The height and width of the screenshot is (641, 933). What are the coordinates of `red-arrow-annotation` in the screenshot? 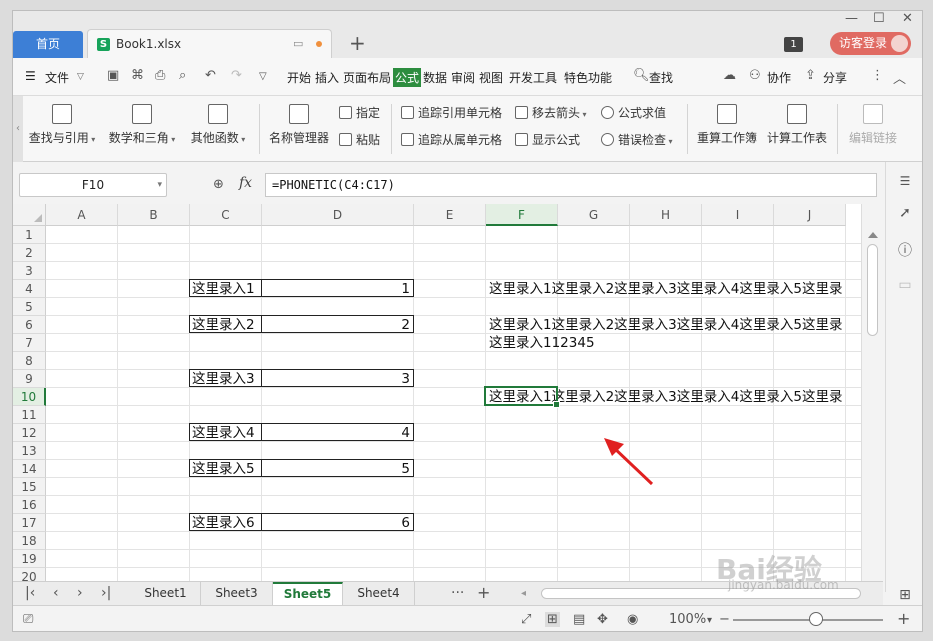 It's located at (629, 462).